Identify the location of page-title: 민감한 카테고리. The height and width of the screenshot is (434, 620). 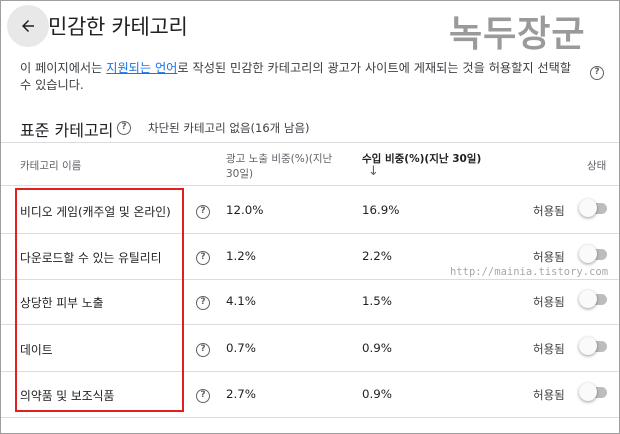
(118, 27).